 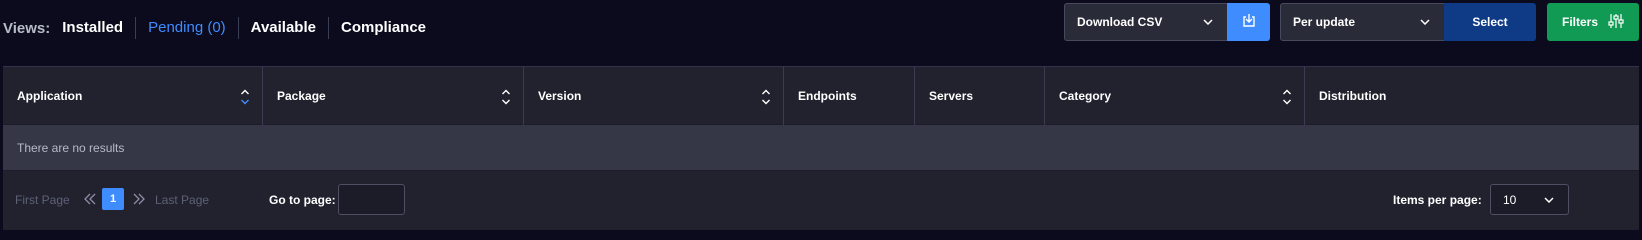 What do you see at coordinates (71, 147) in the screenshot?
I see `empty-message: There are no results` at bounding box center [71, 147].